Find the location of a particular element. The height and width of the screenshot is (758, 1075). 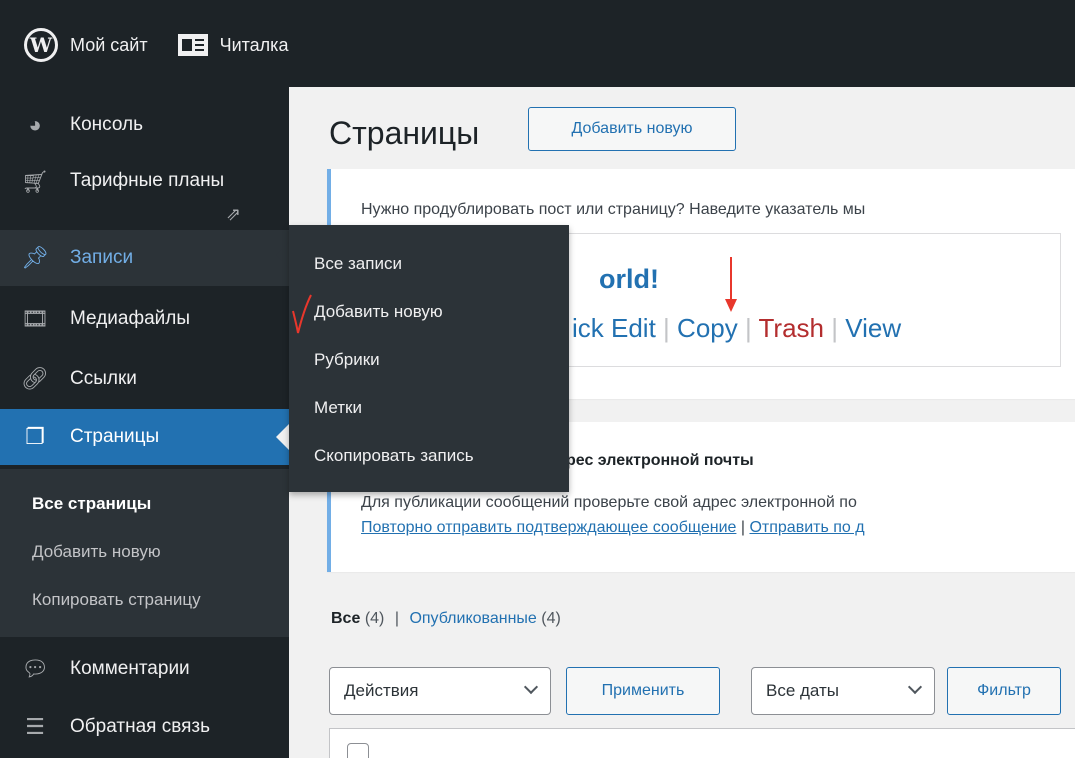

pin-icon: 📌︎ is located at coordinates (35, 257).